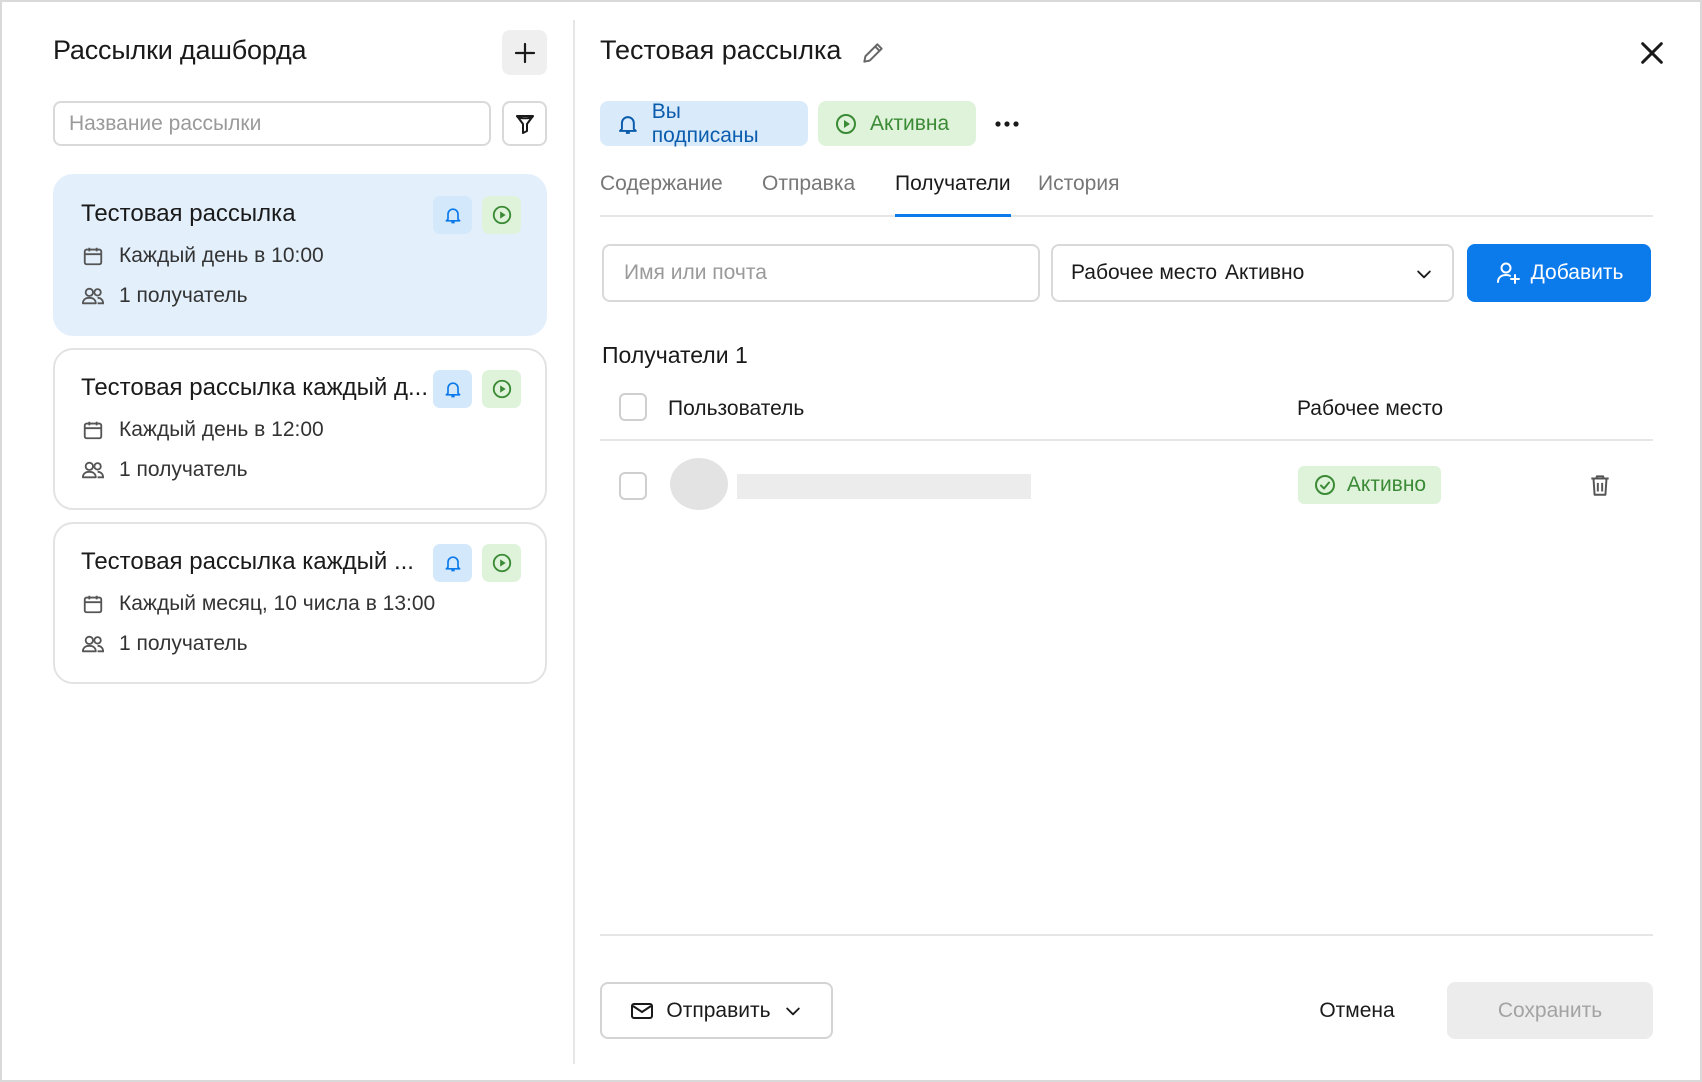 The width and height of the screenshot is (1702, 1082). I want to click on mailing-card-title: Тестовая рассылка, so click(188, 213).